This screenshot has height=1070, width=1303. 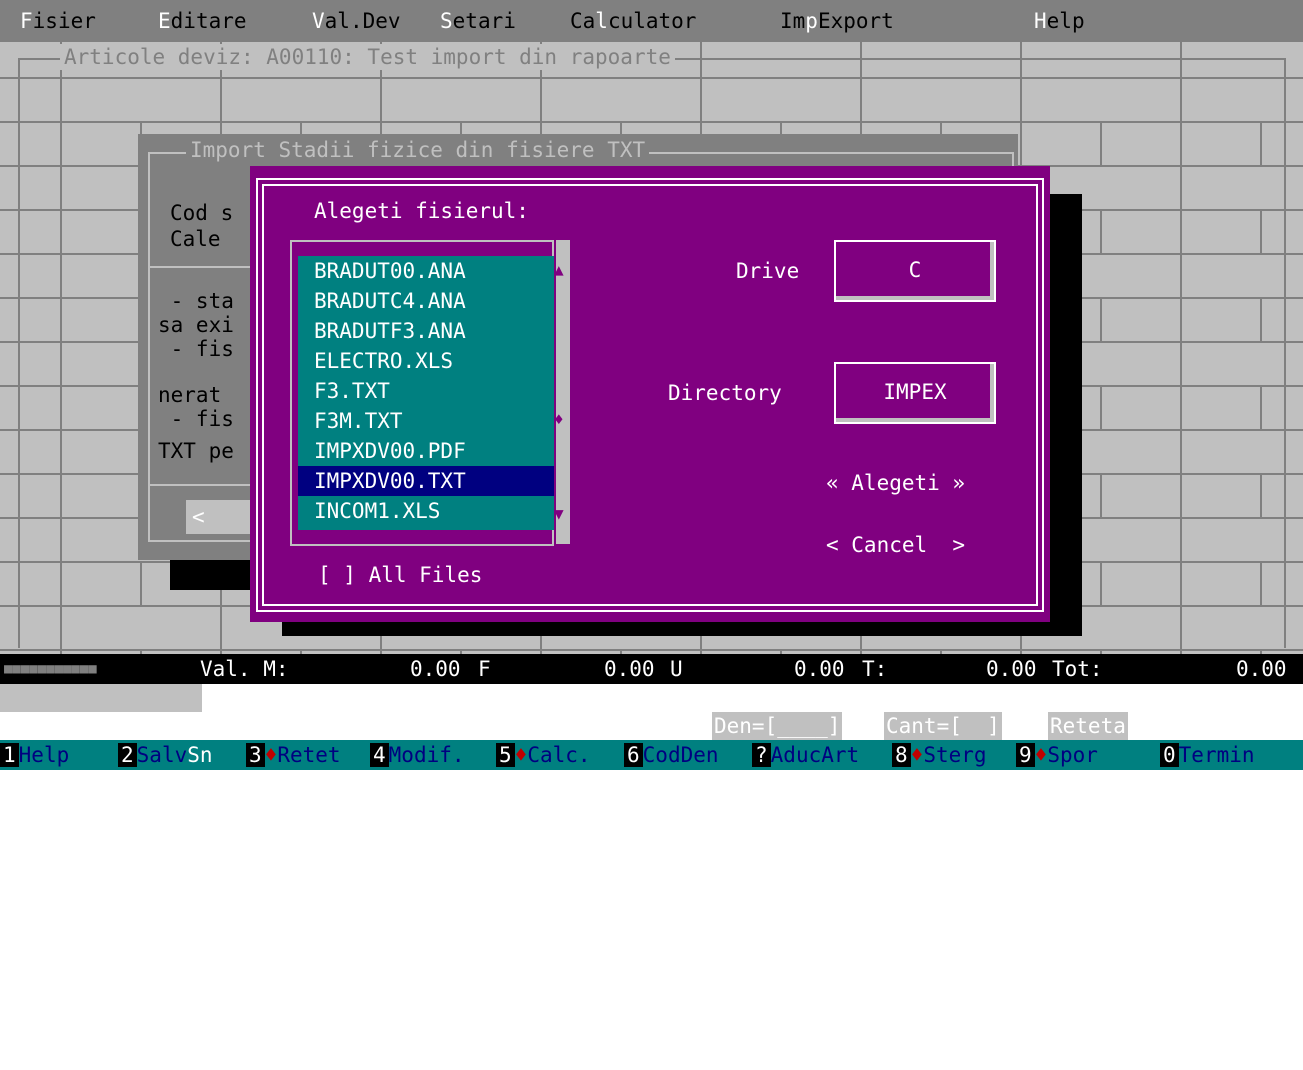 What do you see at coordinates (895, 545) in the screenshot?
I see `cancel-button: < Cancel >` at bounding box center [895, 545].